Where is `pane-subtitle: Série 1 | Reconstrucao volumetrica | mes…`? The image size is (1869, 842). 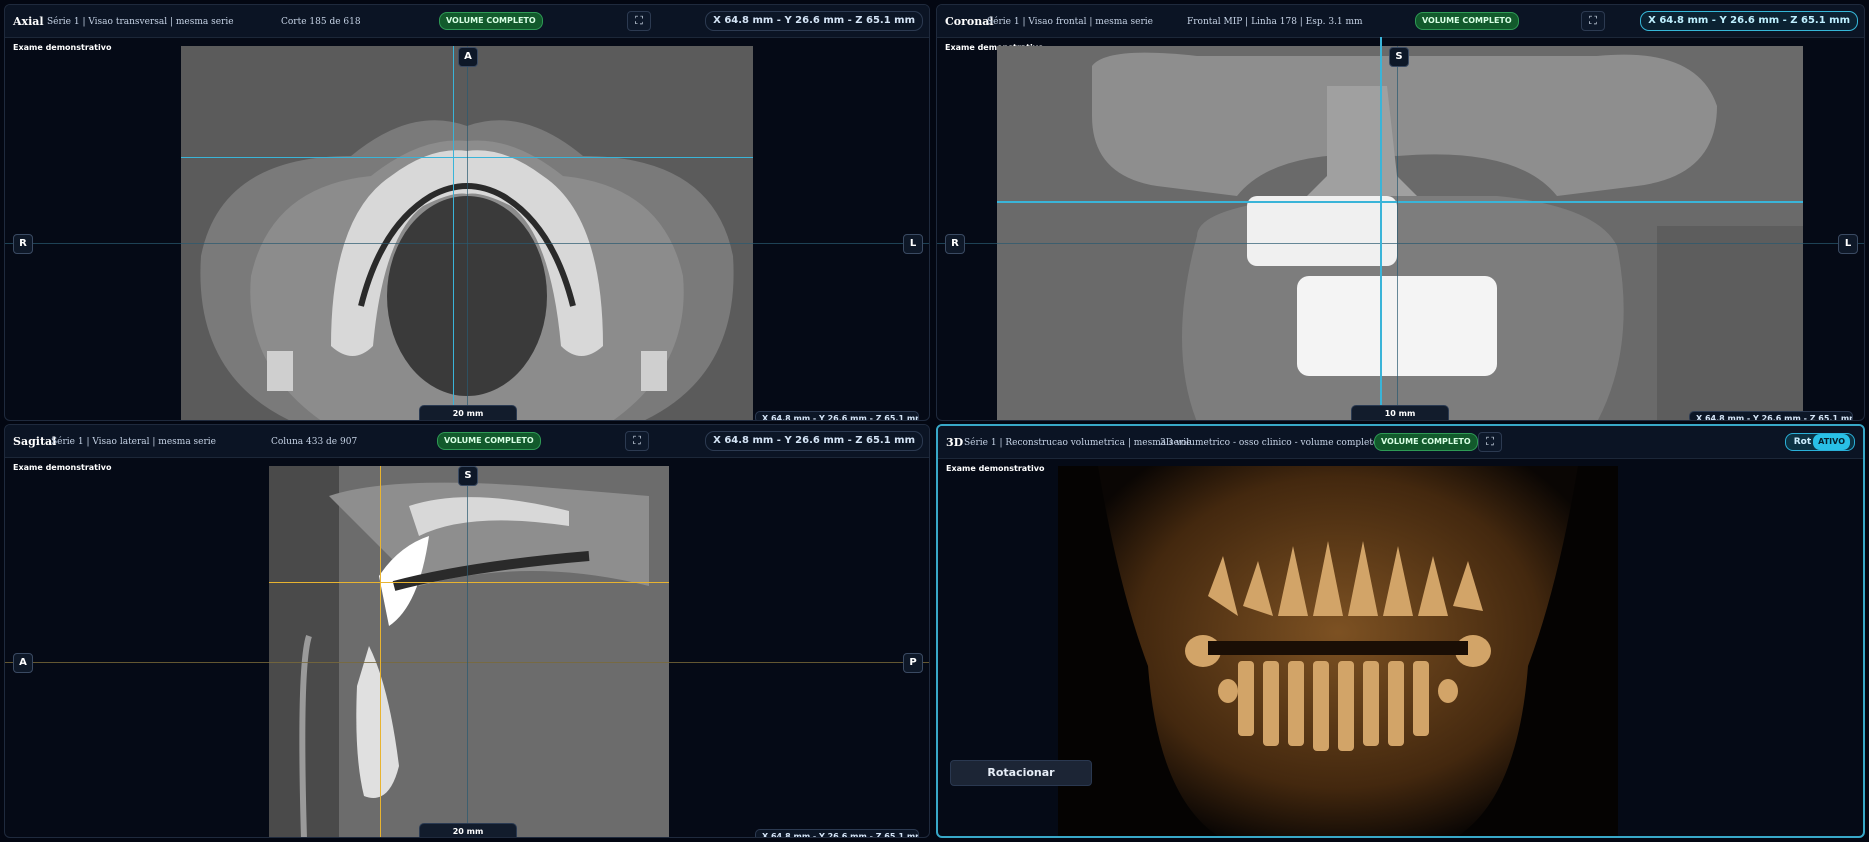 pane-subtitle: Série 1 | Reconstrucao volumetrica | mes… is located at coordinates (1078, 443).